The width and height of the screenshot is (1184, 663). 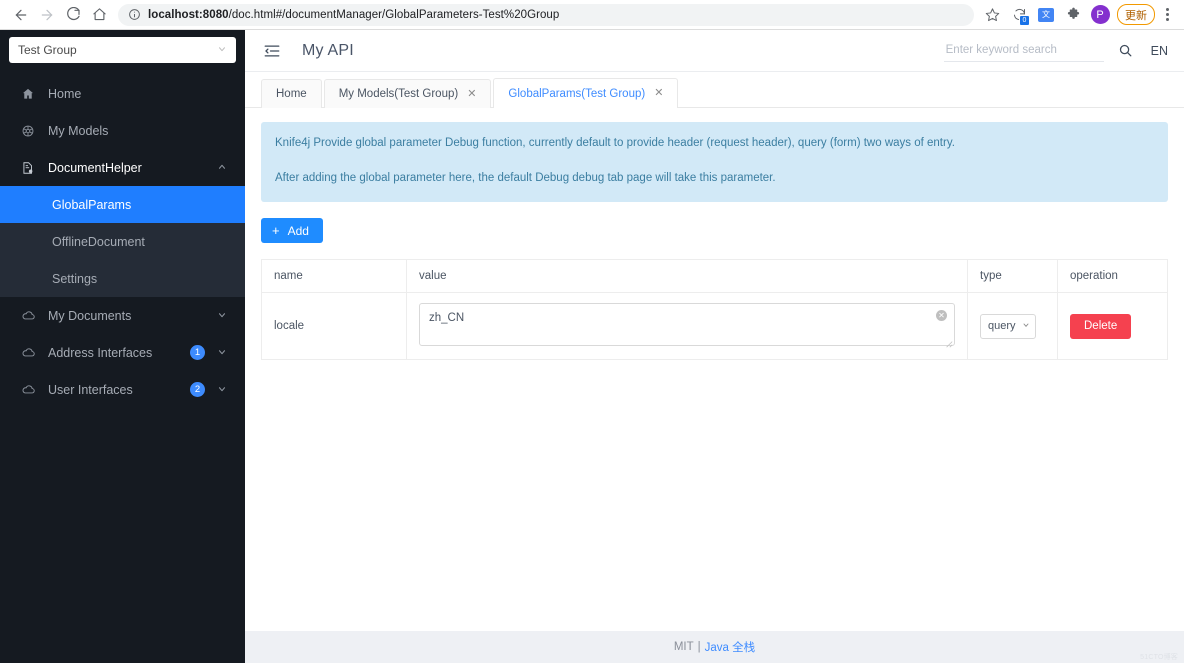 What do you see at coordinates (577, 93) in the screenshot?
I see `tab-label: GlobalParams(Test Group)` at bounding box center [577, 93].